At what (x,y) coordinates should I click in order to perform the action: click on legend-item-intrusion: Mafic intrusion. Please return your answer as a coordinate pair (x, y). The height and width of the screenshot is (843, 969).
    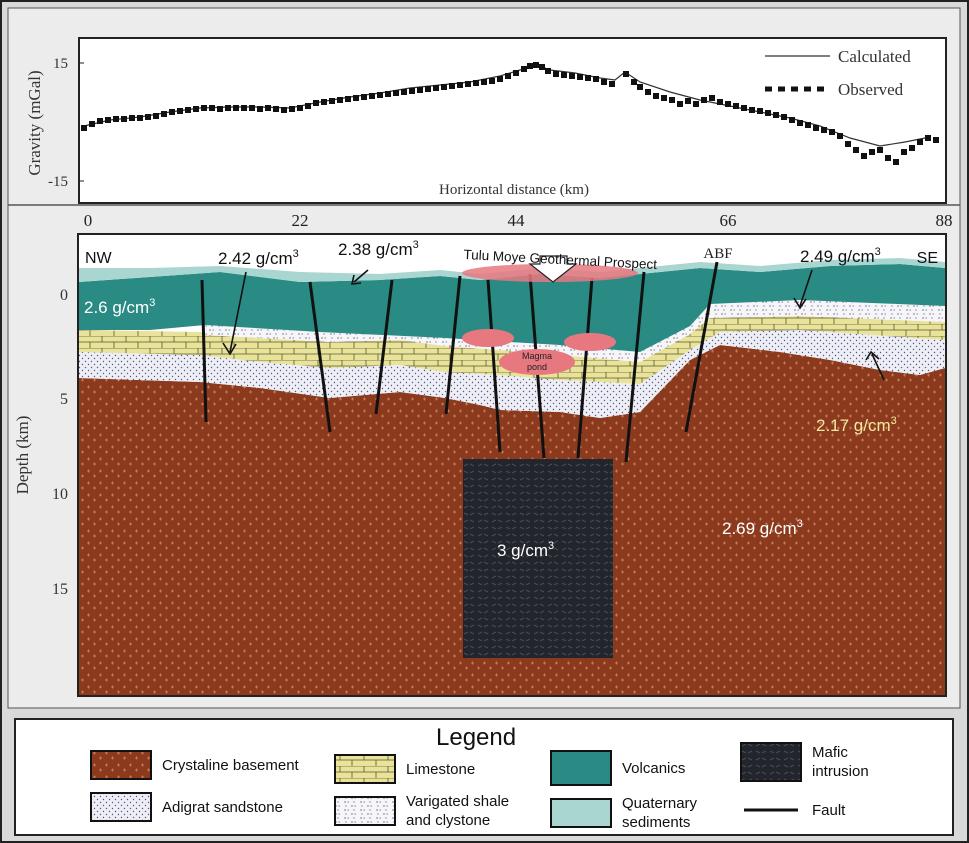
    Looking at the image, I should click on (821, 762).